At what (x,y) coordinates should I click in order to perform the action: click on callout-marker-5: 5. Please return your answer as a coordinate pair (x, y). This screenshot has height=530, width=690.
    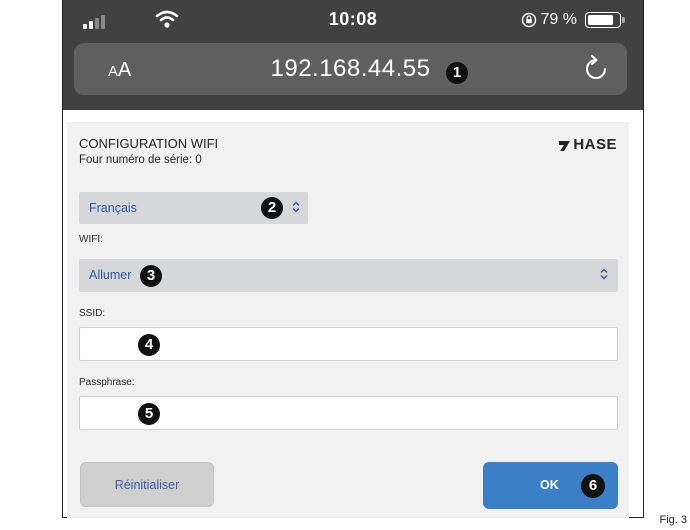
    Looking at the image, I should click on (149, 414).